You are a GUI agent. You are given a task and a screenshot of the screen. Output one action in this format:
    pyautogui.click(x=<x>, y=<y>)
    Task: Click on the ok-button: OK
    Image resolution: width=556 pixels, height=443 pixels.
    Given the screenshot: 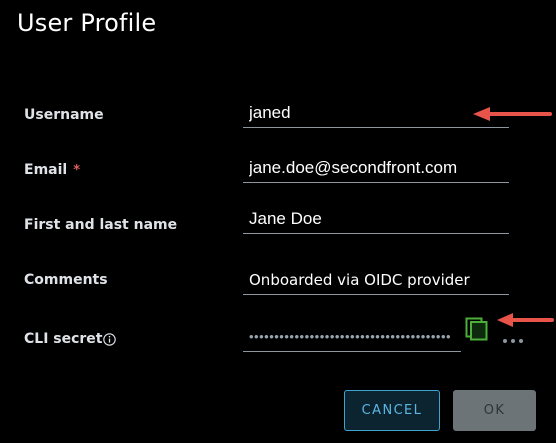 What is the action you would take?
    pyautogui.click(x=494, y=410)
    